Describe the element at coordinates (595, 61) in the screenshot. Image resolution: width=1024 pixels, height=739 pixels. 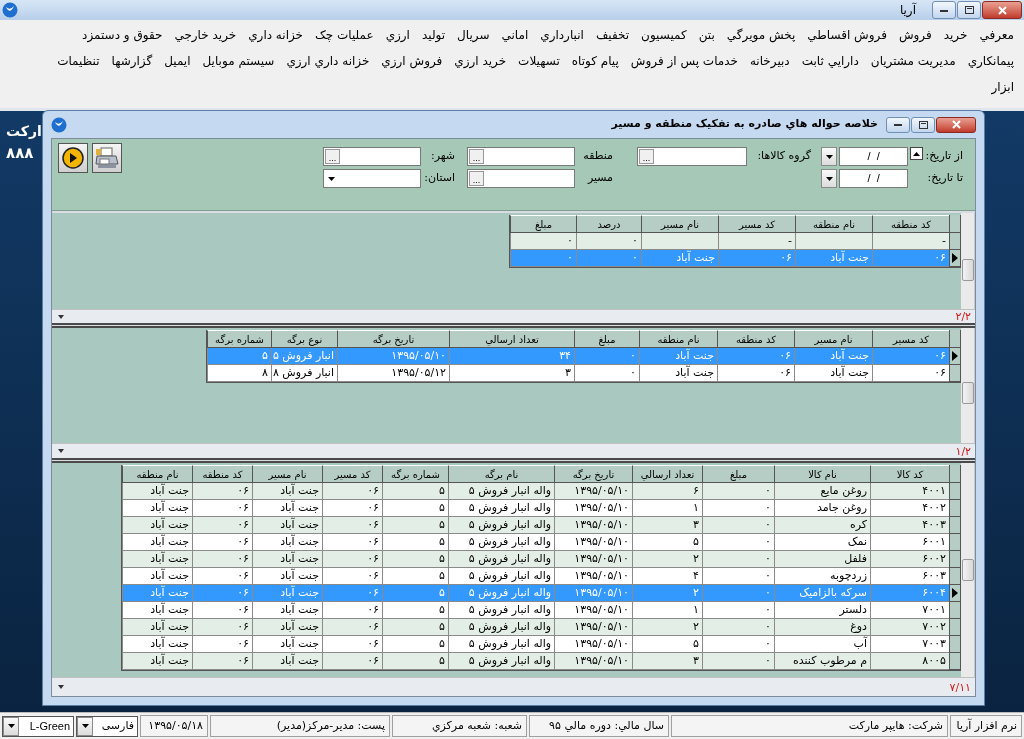
I see `menu-item: پيام كوتاه` at that location.